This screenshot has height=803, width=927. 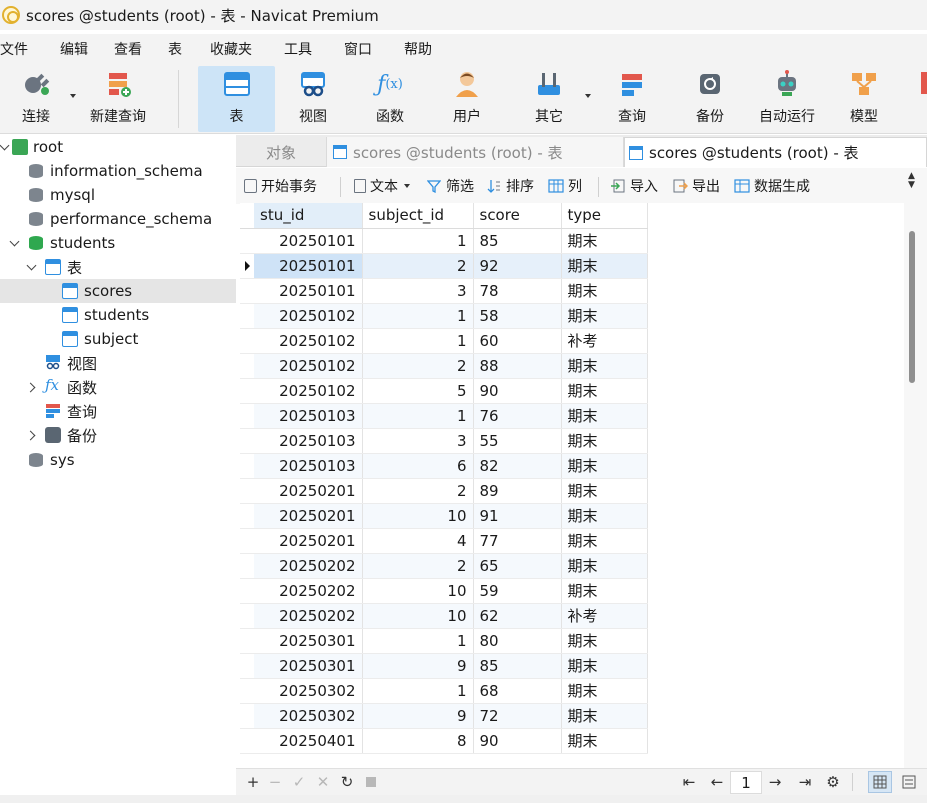 I want to click on tab-objects: 对象, so click(x=281, y=152).